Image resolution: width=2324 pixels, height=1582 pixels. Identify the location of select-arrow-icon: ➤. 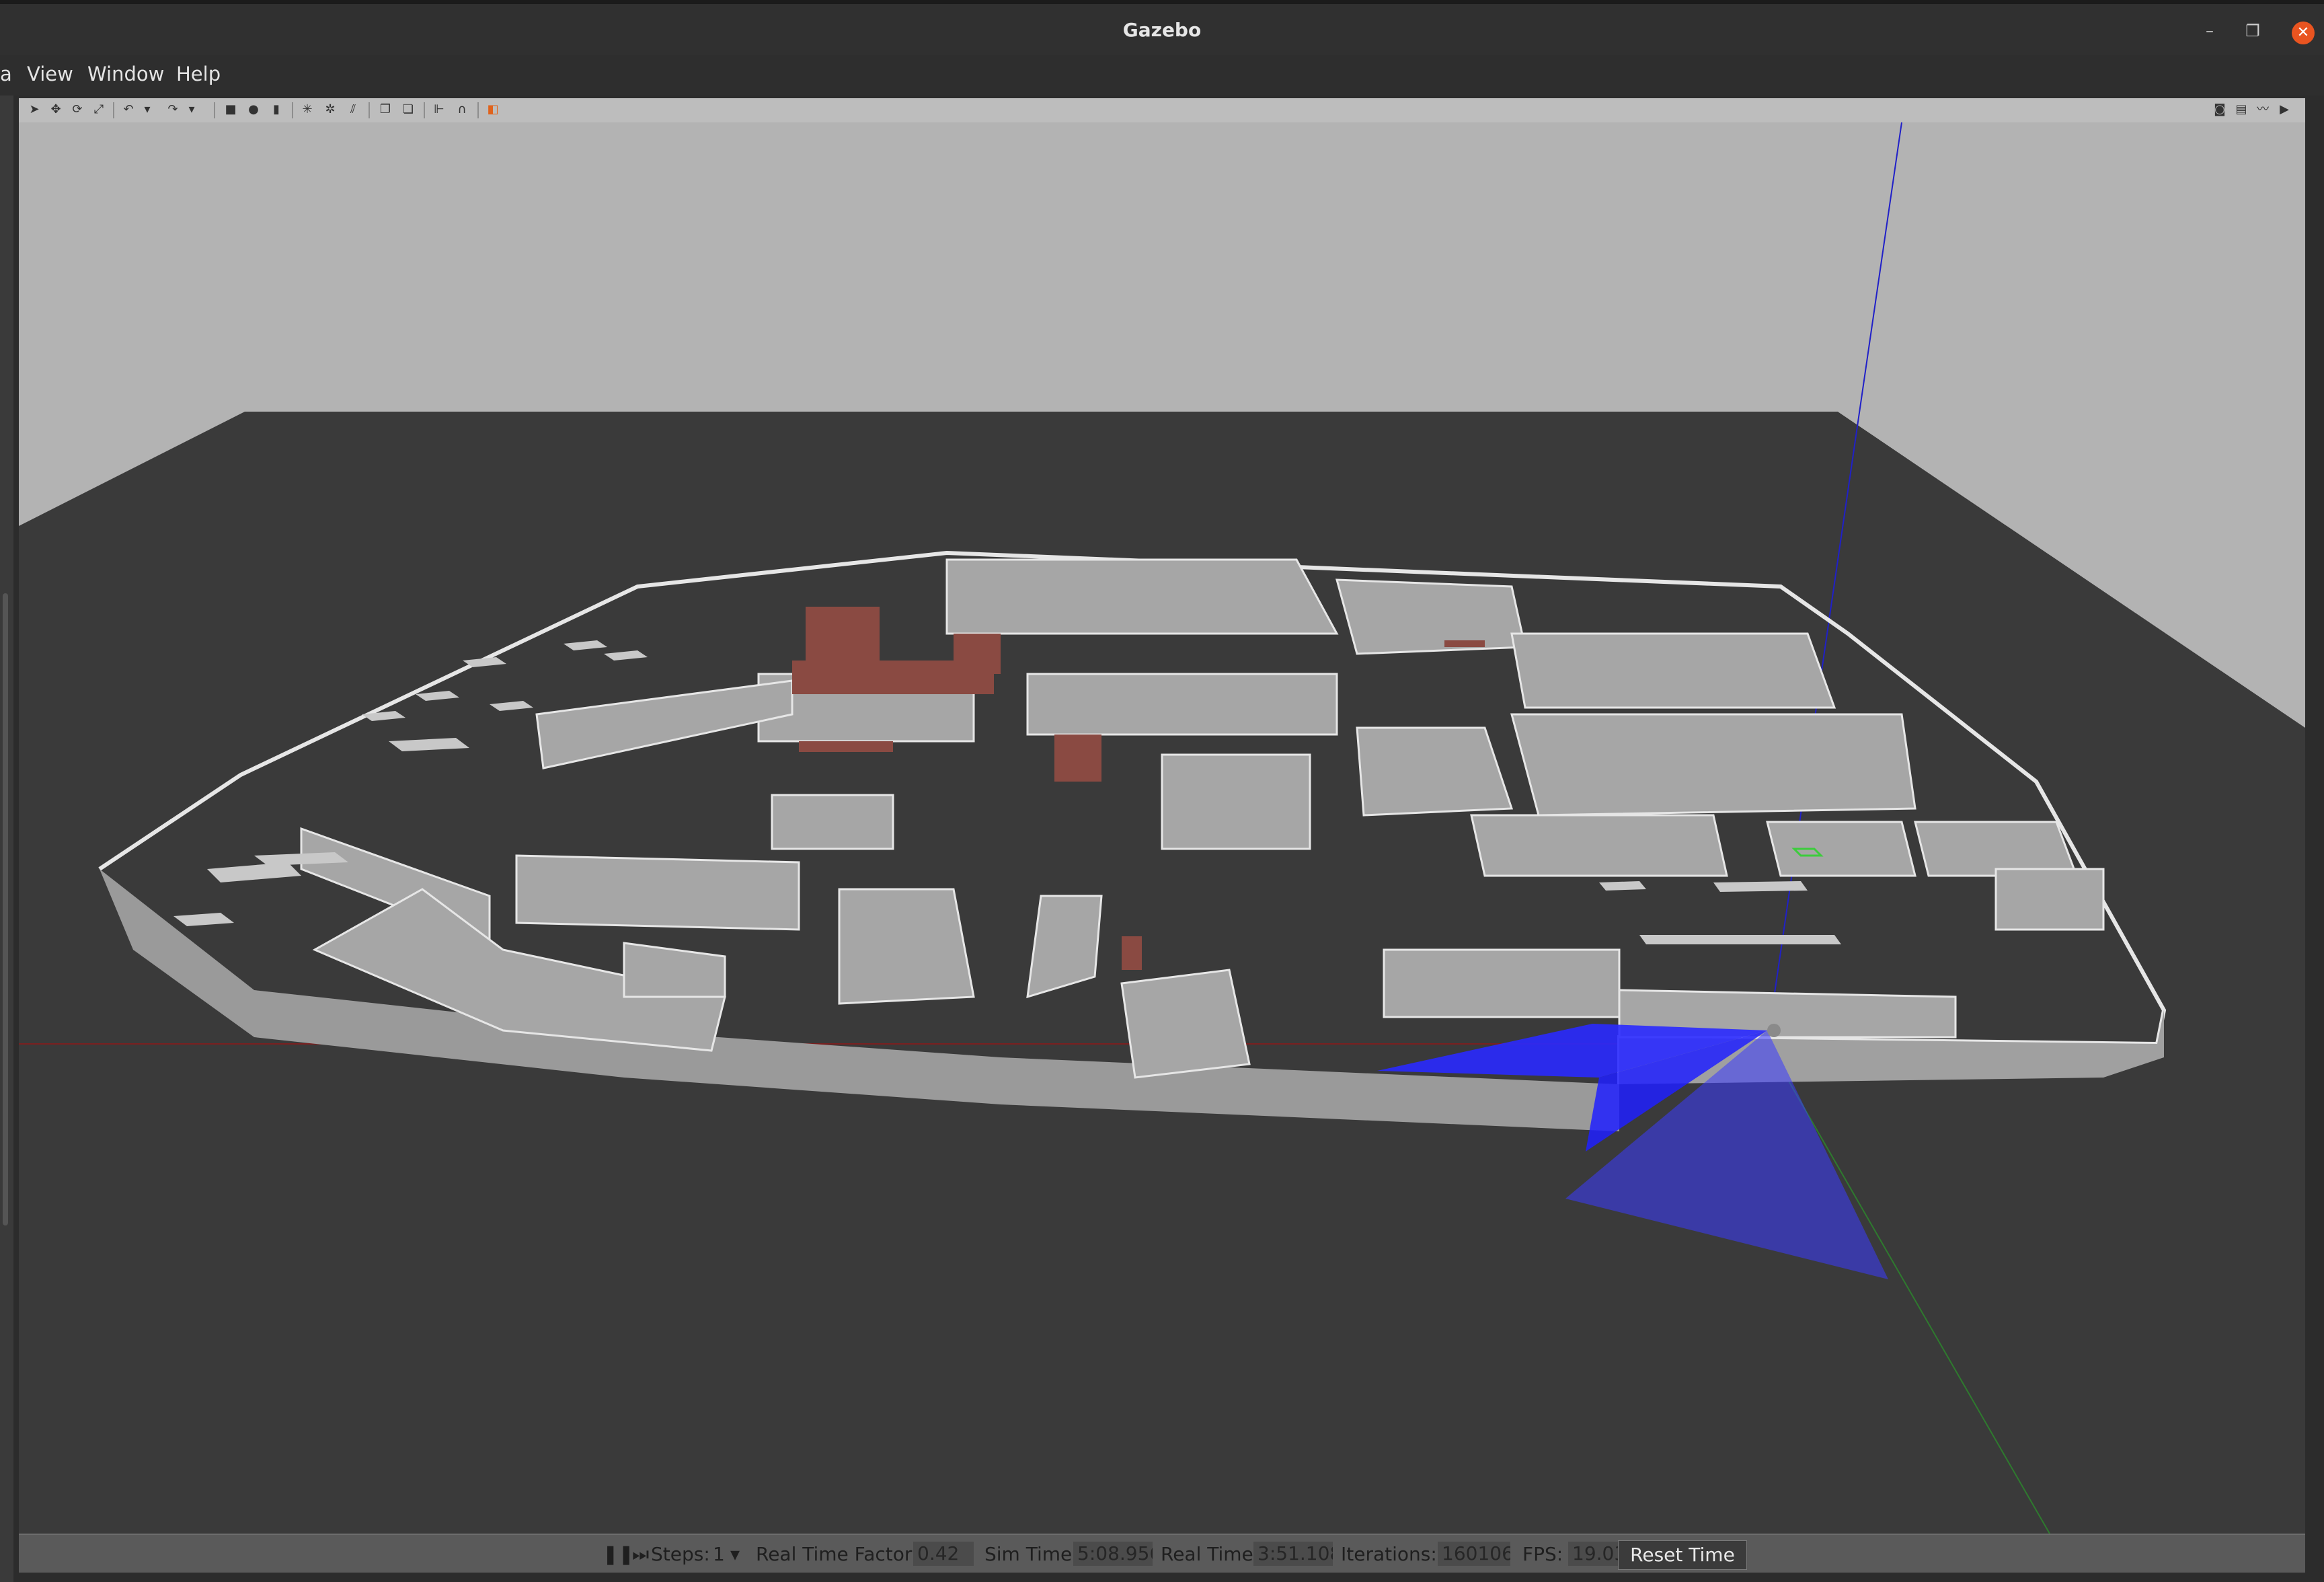
(34, 110).